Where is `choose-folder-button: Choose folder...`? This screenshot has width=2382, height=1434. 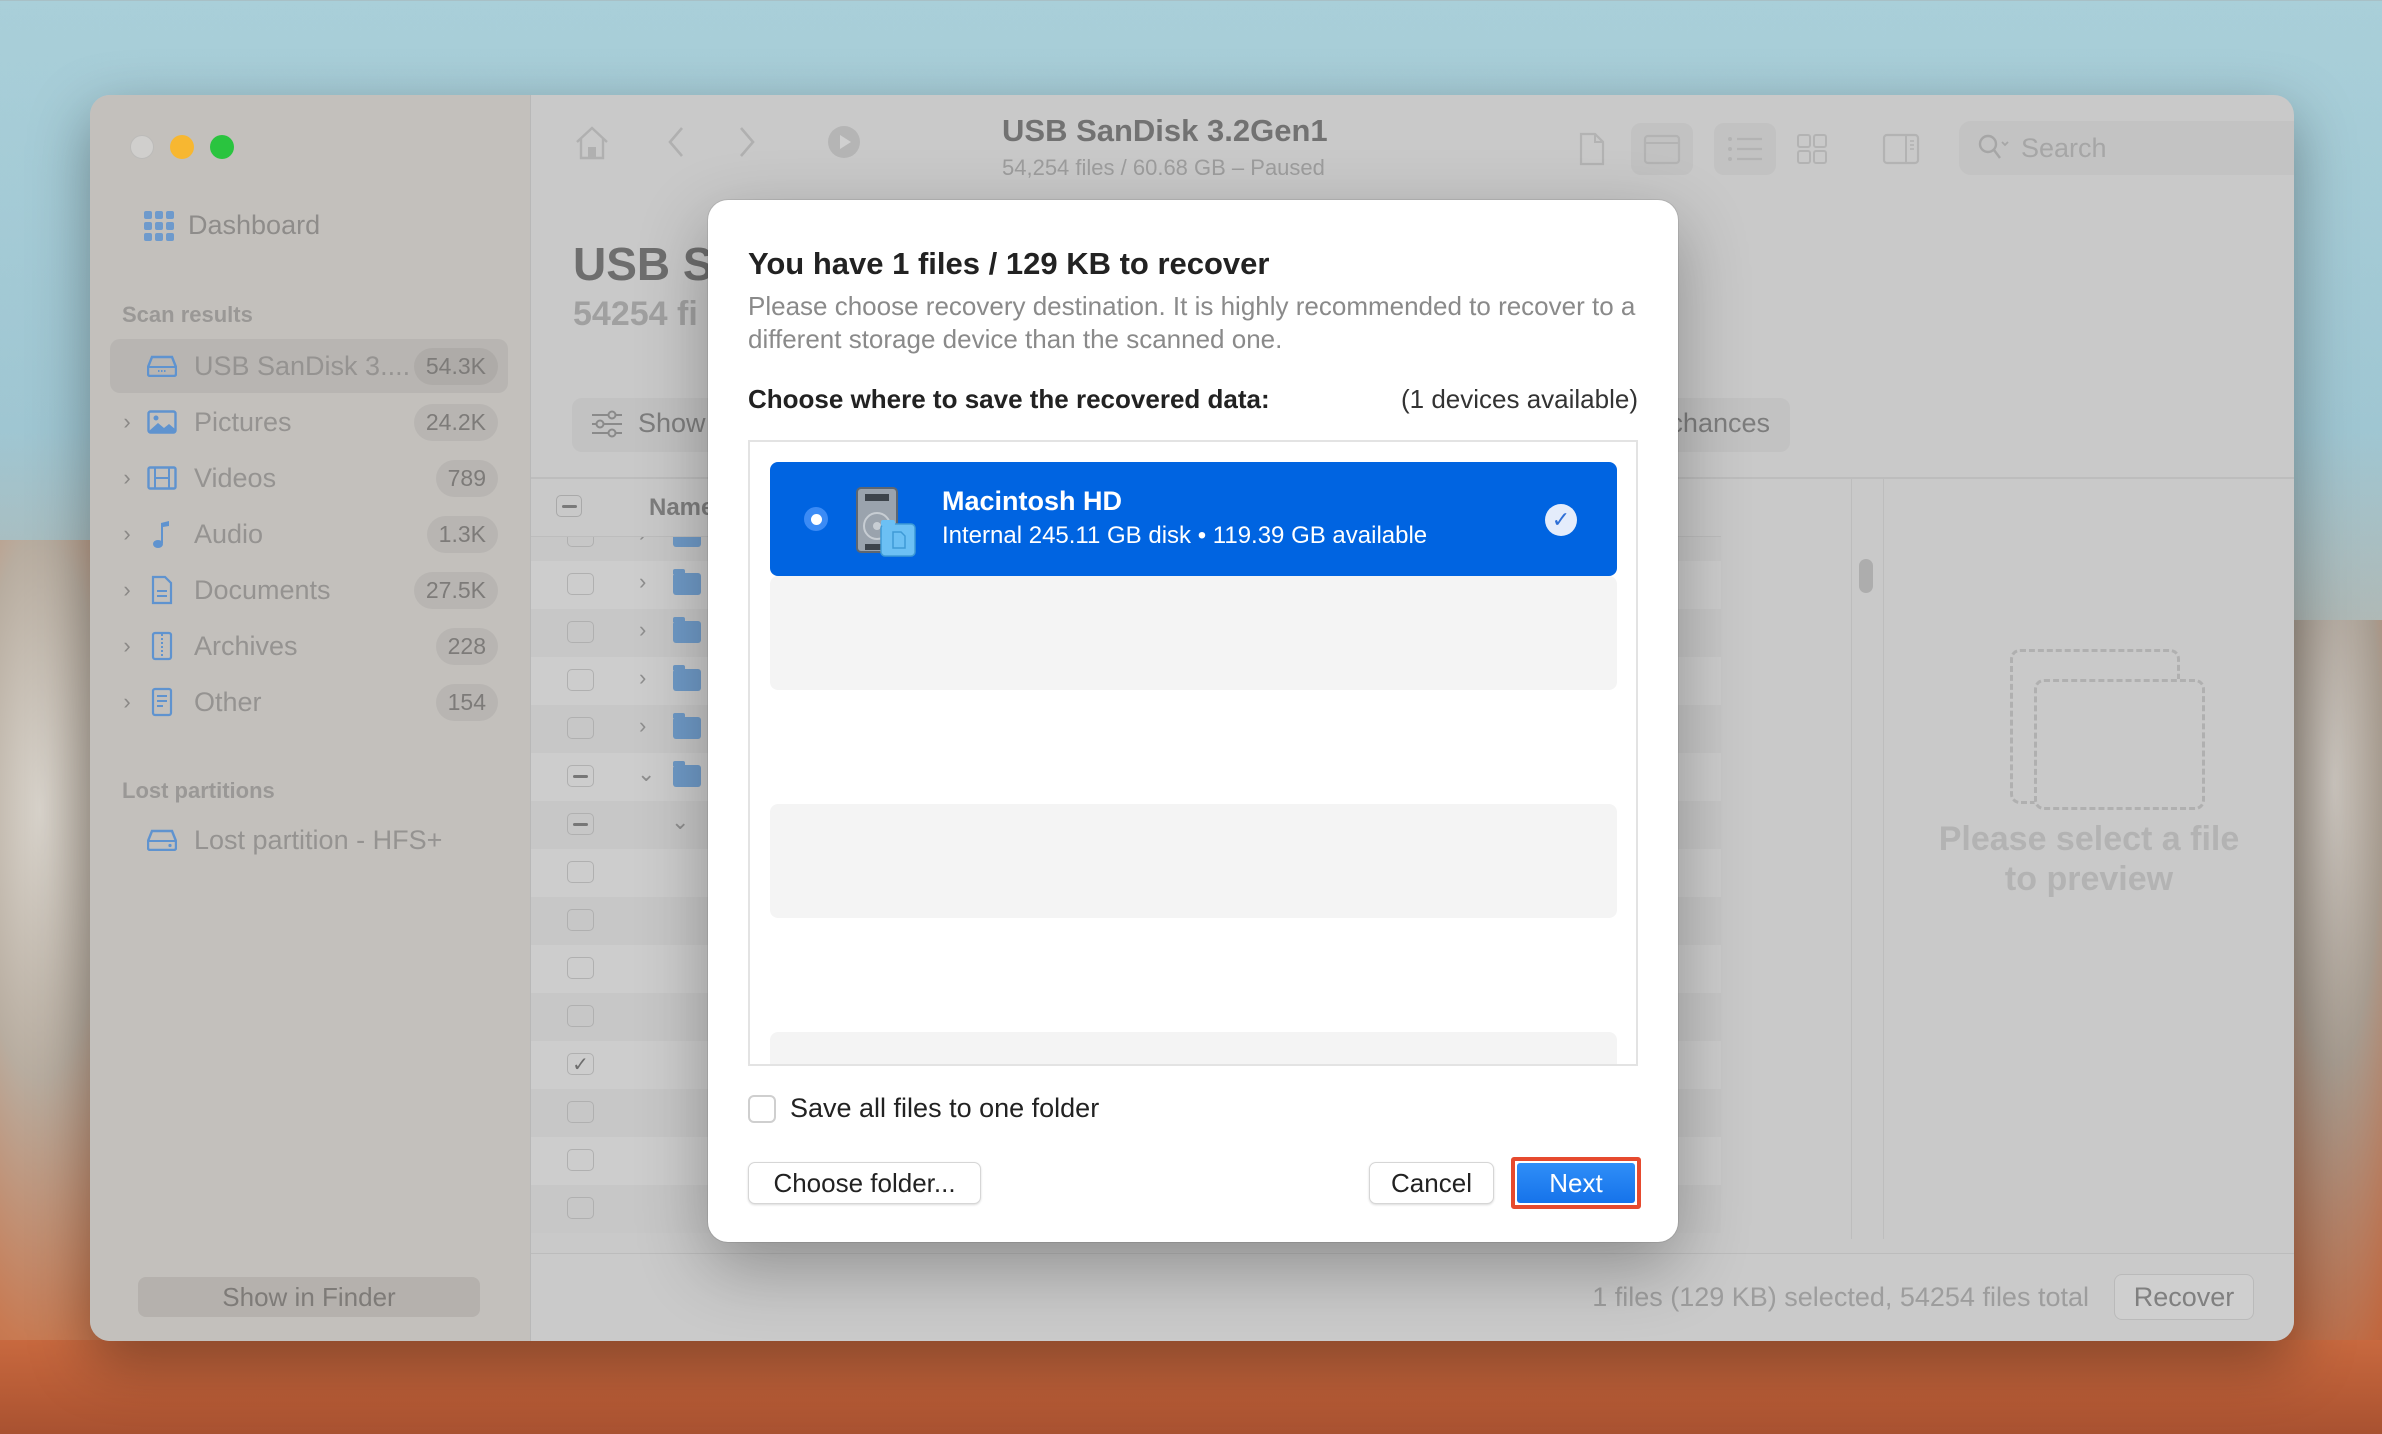 choose-folder-button: Choose folder... is located at coordinates (864, 1183).